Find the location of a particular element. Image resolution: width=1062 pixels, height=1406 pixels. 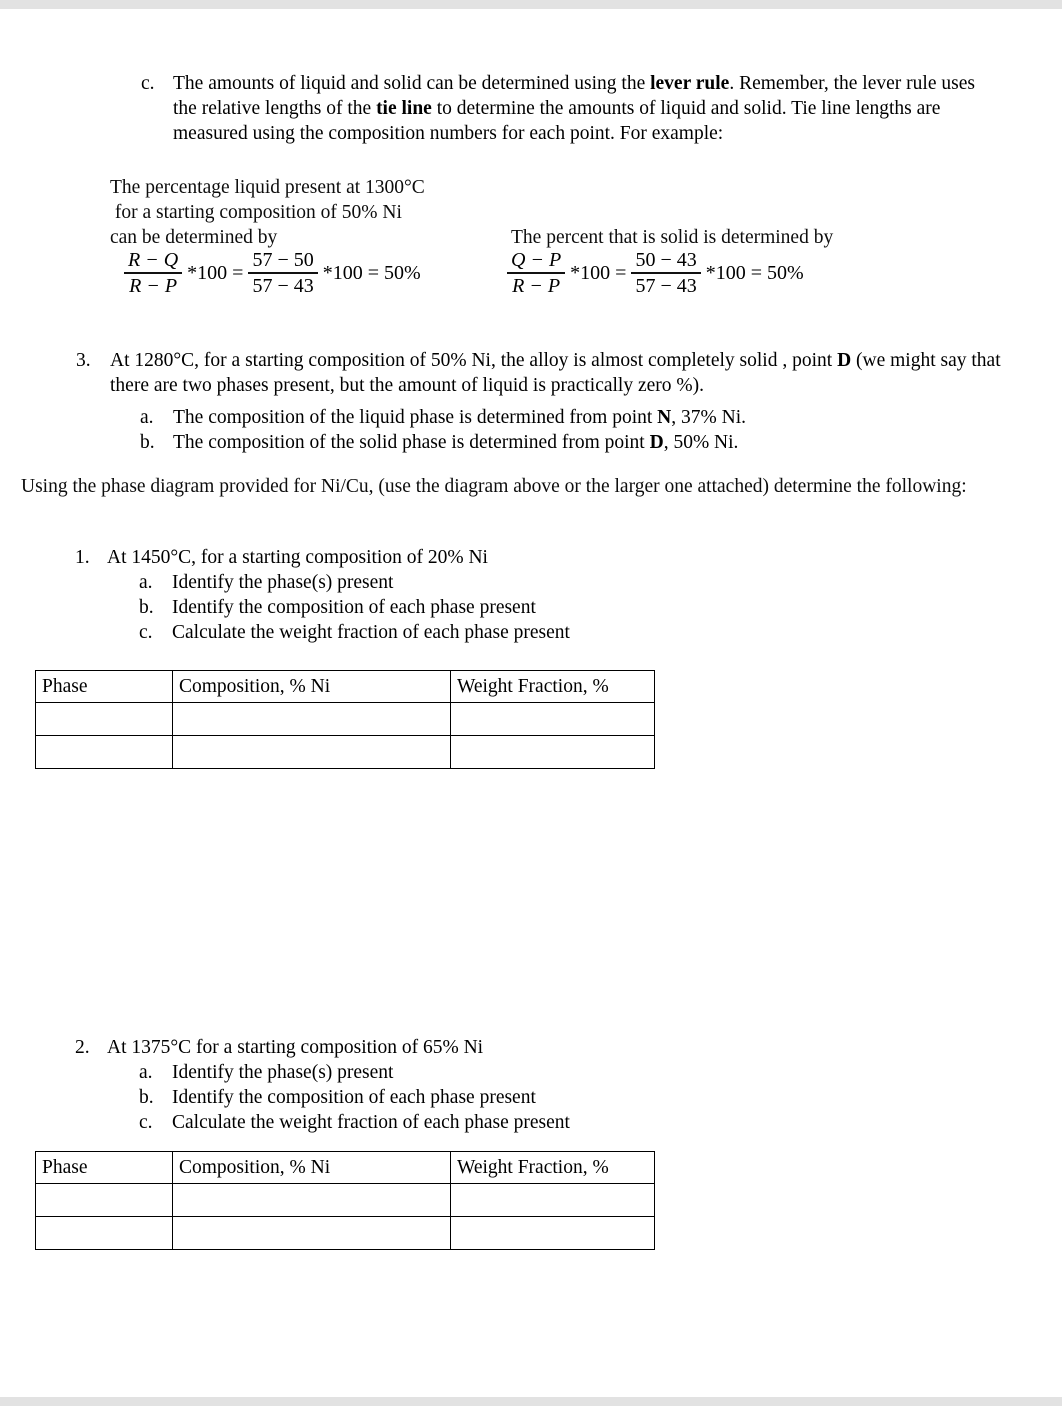

liquid-example-line-3: can be determined by is located at coordinates (194, 237).